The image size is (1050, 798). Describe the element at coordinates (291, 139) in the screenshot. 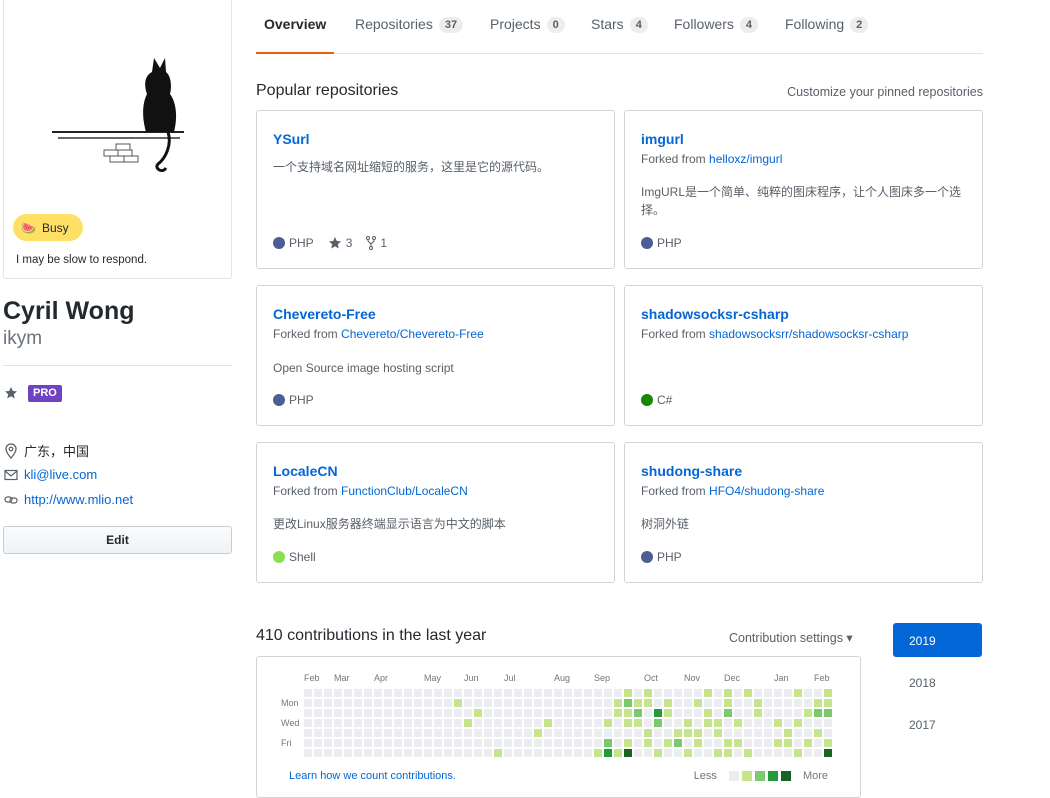

I see `repo-name-link: YSurl` at that location.